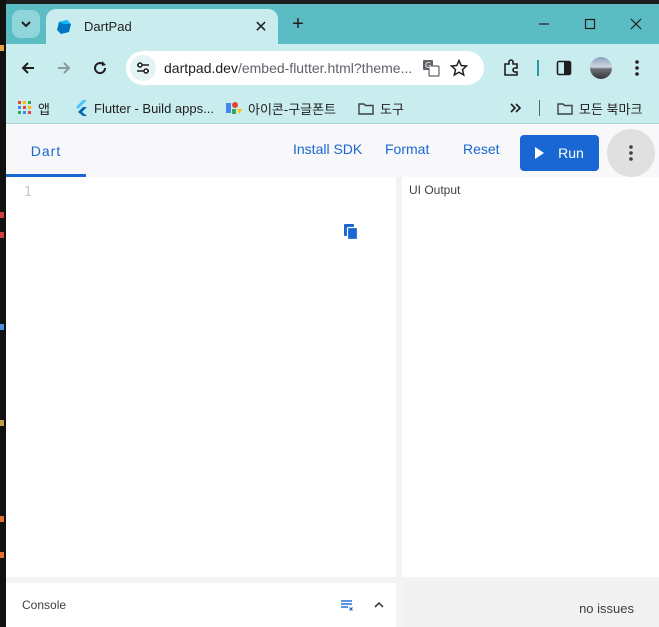  I want to click on arrow-right-icon, so click(64, 68).